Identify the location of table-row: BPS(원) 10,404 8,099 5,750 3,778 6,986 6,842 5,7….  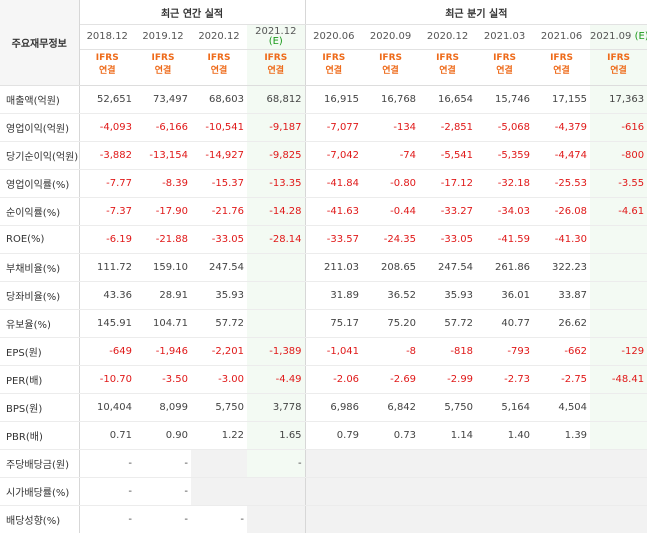
(323, 407).